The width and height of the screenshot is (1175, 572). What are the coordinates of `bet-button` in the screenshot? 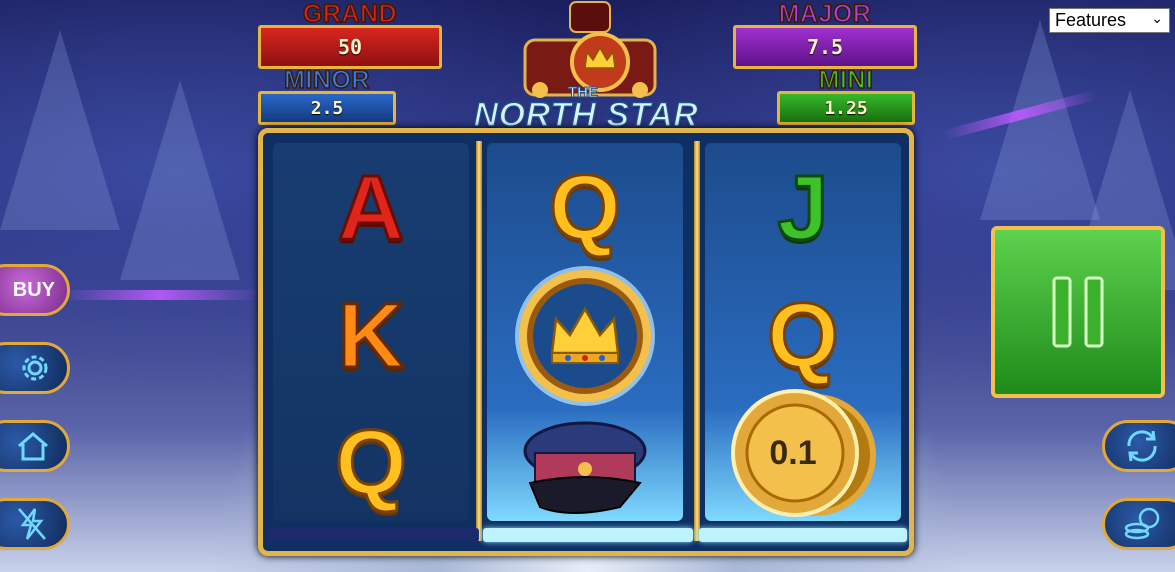 It's located at (1138, 524).